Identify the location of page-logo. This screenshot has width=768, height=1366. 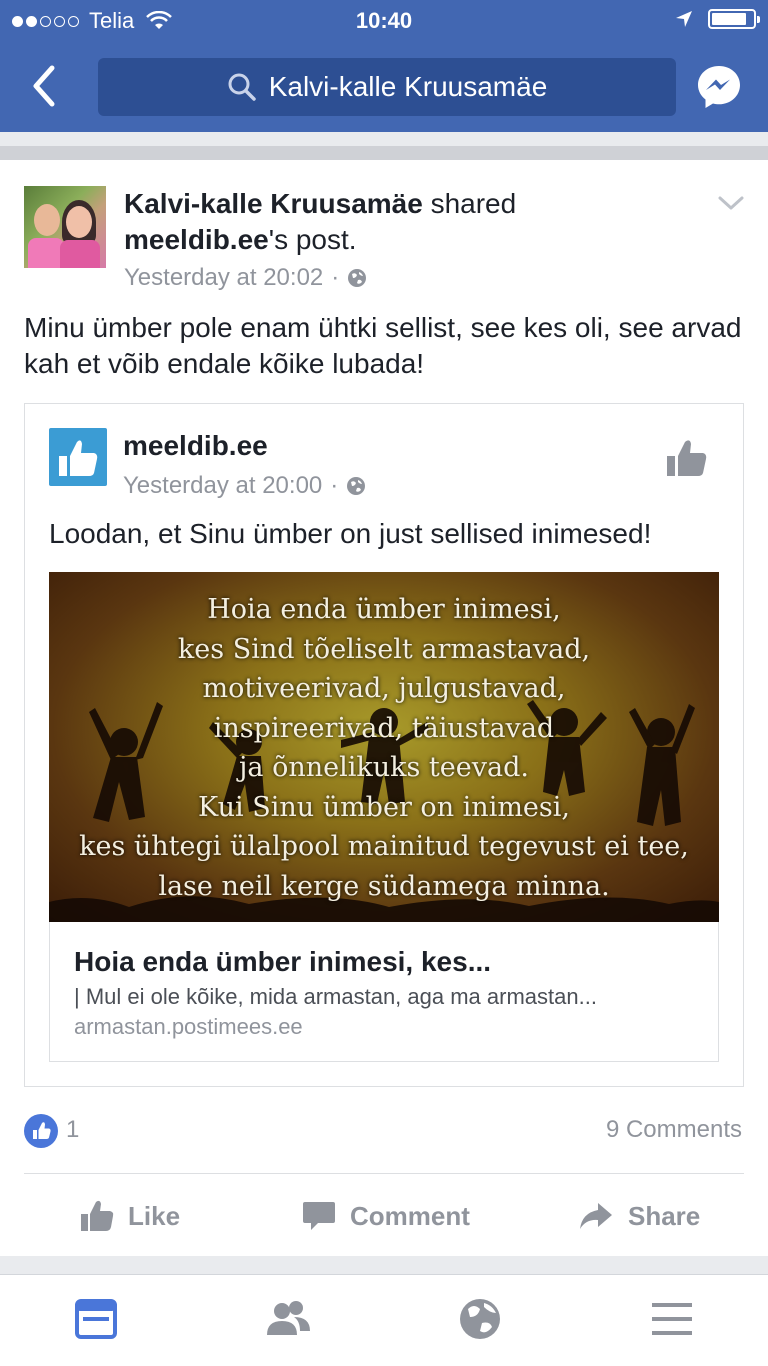
(78, 457).